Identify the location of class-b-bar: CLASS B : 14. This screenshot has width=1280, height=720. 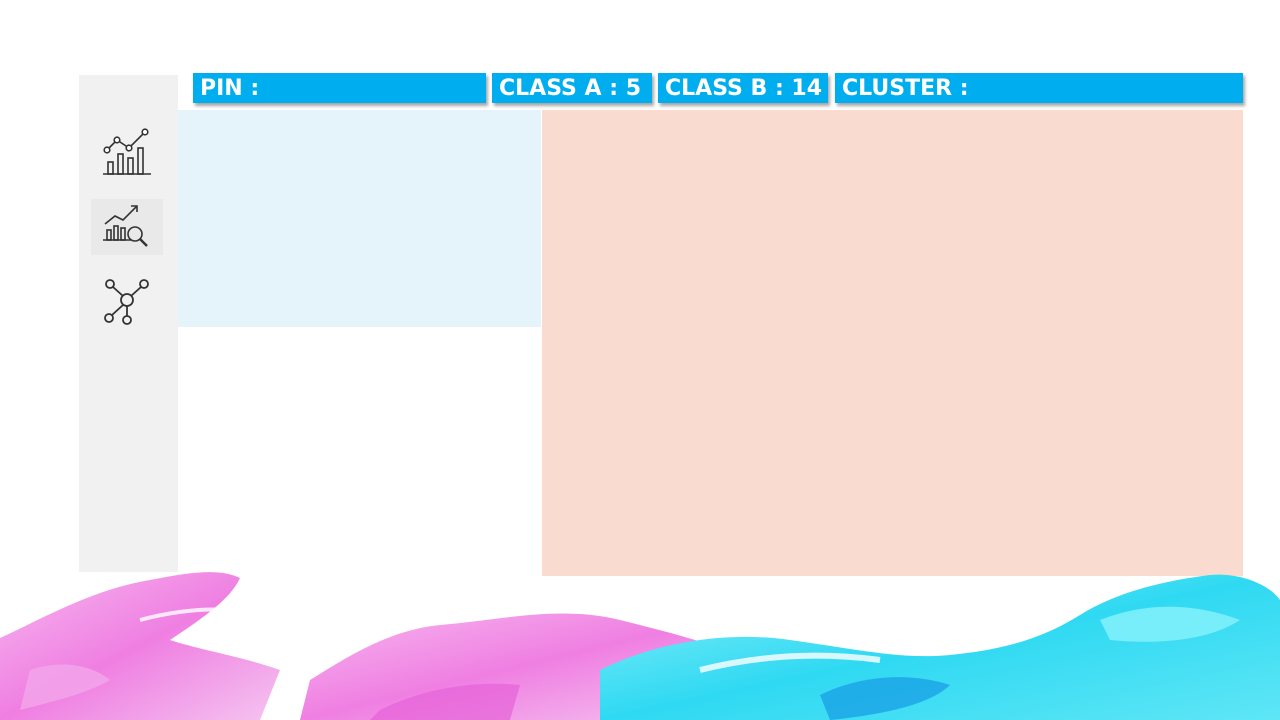
(743, 88).